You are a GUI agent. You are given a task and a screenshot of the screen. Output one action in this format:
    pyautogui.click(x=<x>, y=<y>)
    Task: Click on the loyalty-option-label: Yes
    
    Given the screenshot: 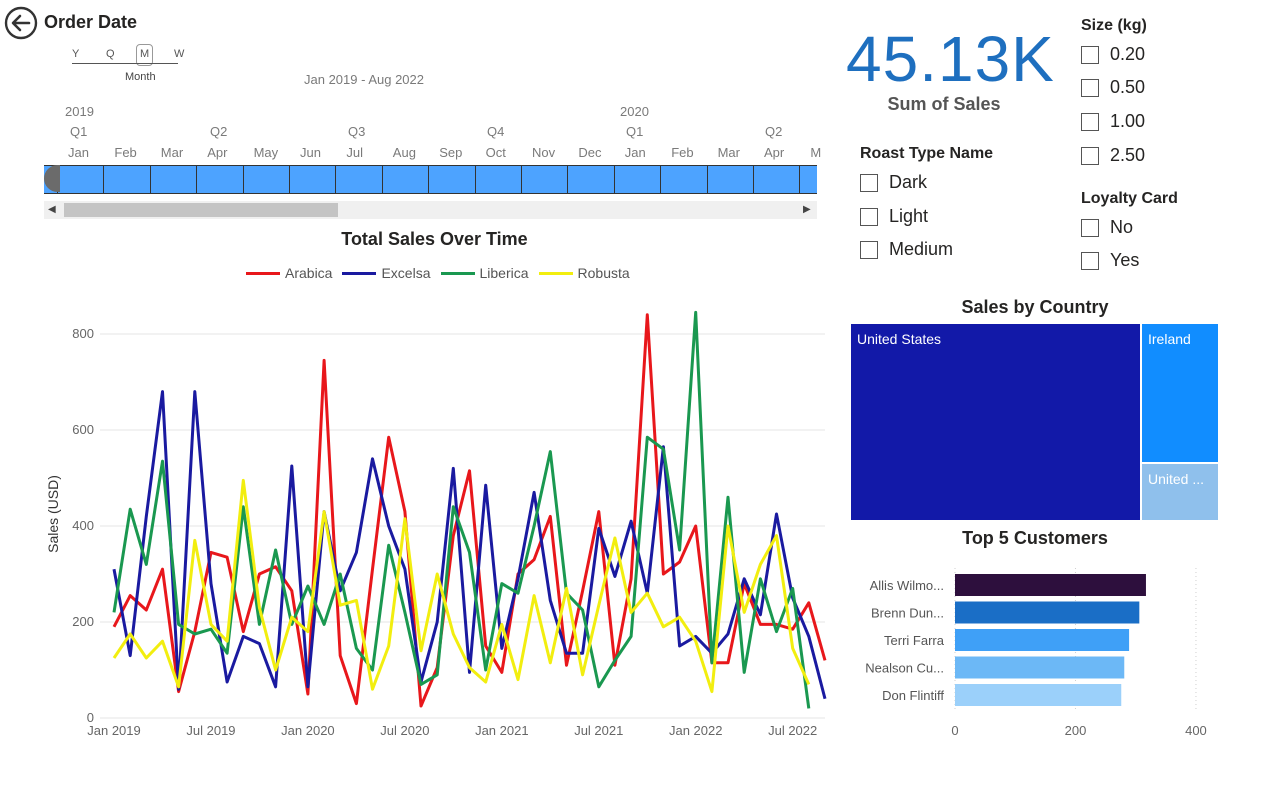 What is the action you would take?
    pyautogui.click(x=1125, y=260)
    